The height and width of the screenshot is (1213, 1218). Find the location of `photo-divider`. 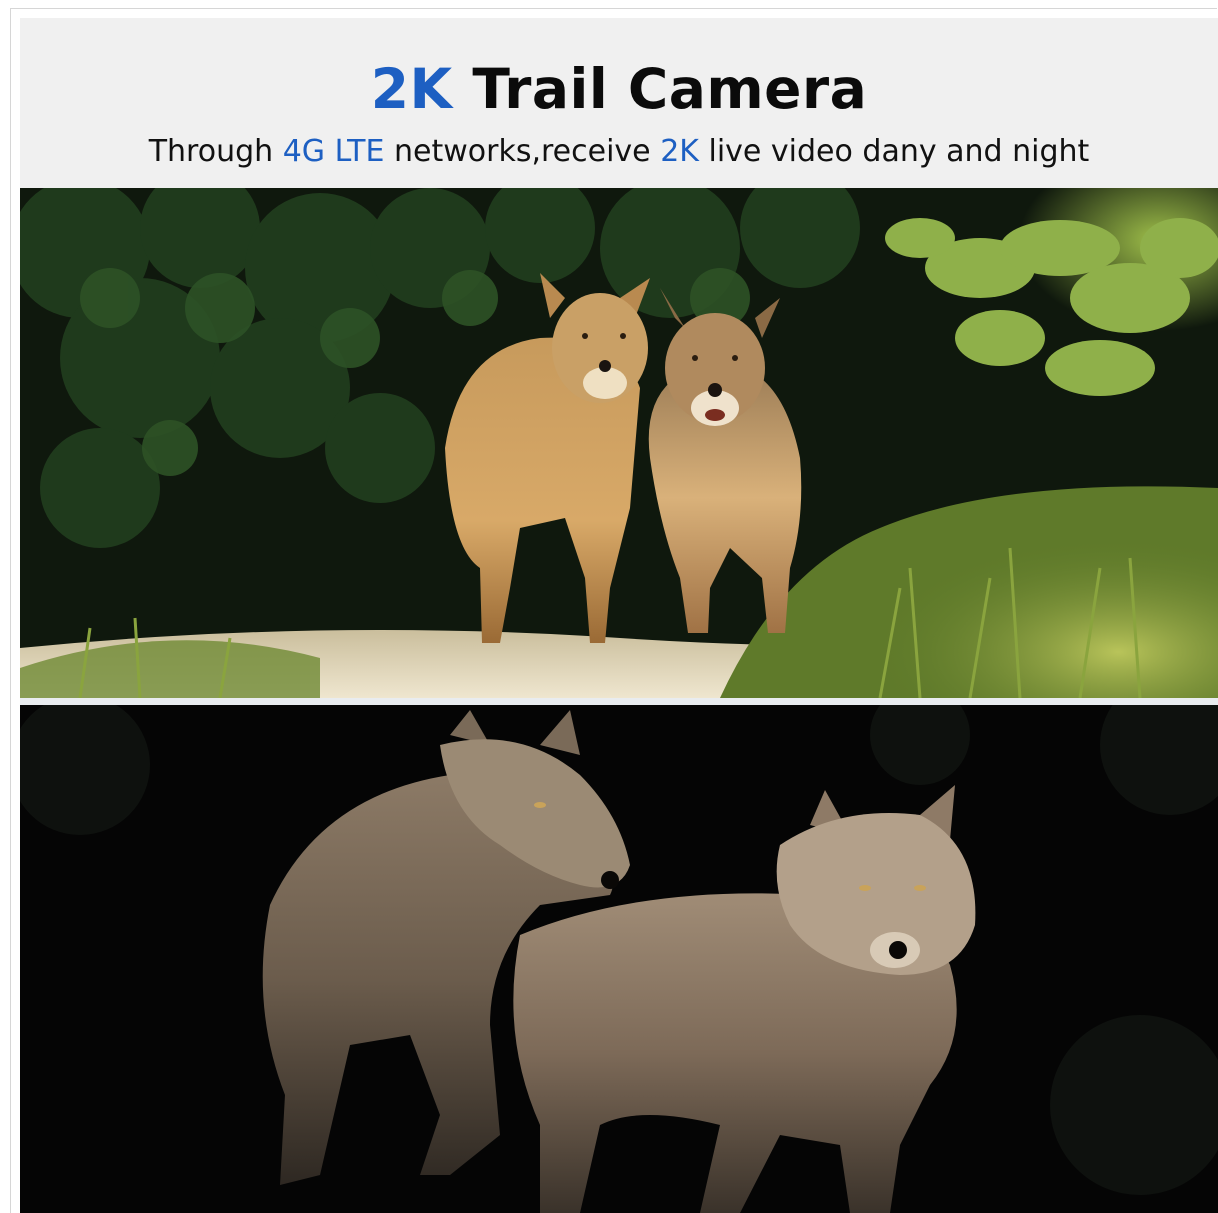

photo-divider is located at coordinates (619, 701).